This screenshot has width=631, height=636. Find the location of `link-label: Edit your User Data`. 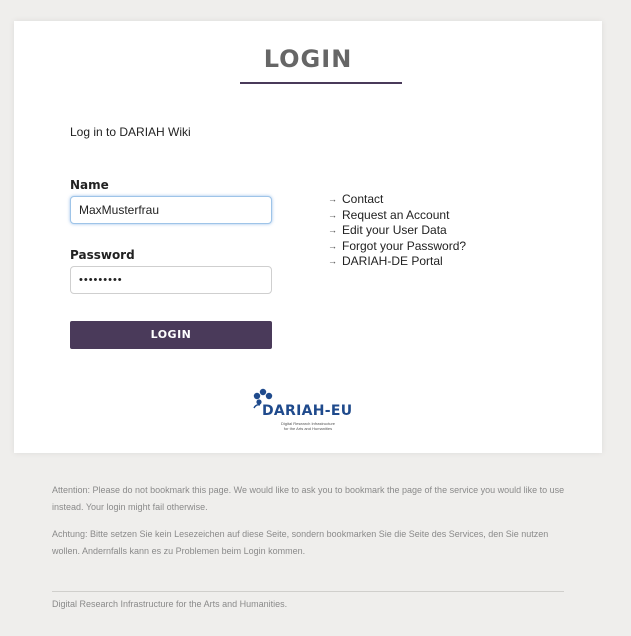

link-label: Edit your User Data is located at coordinates (394, 231).